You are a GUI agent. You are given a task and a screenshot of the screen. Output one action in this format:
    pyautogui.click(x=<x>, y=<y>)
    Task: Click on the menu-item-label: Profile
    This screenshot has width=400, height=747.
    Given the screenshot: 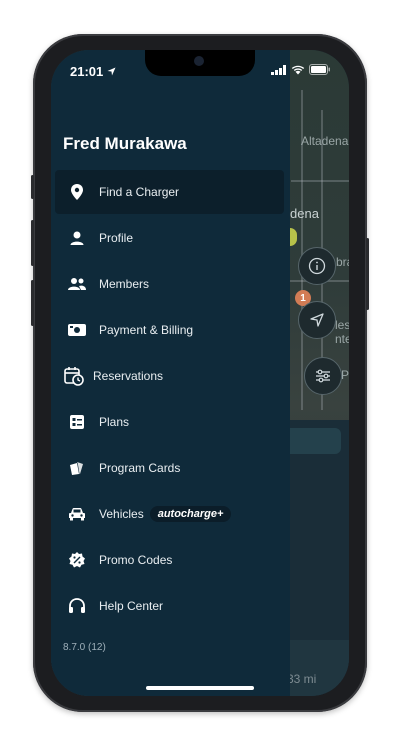 What is the action you would take?
    pyautogui.click(x=116, y=238)
    